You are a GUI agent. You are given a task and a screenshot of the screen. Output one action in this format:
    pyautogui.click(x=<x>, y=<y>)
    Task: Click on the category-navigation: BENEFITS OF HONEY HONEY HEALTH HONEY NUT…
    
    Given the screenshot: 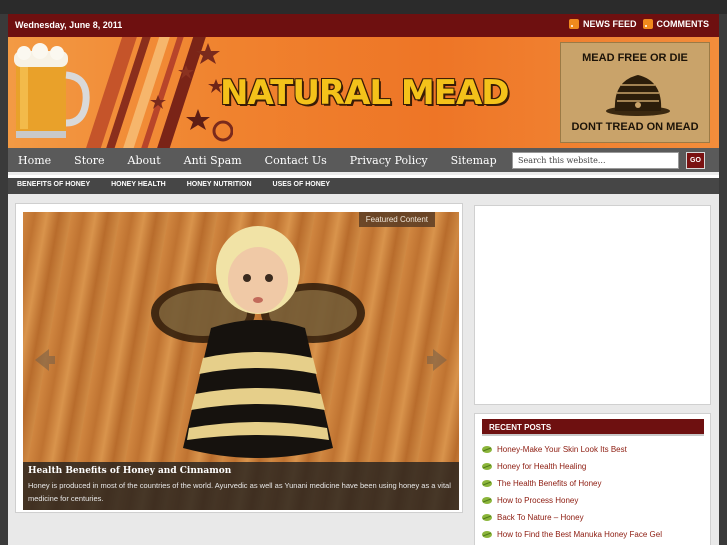 What is the action you would take?
    pyautogui.click(x=363, y=186)
    